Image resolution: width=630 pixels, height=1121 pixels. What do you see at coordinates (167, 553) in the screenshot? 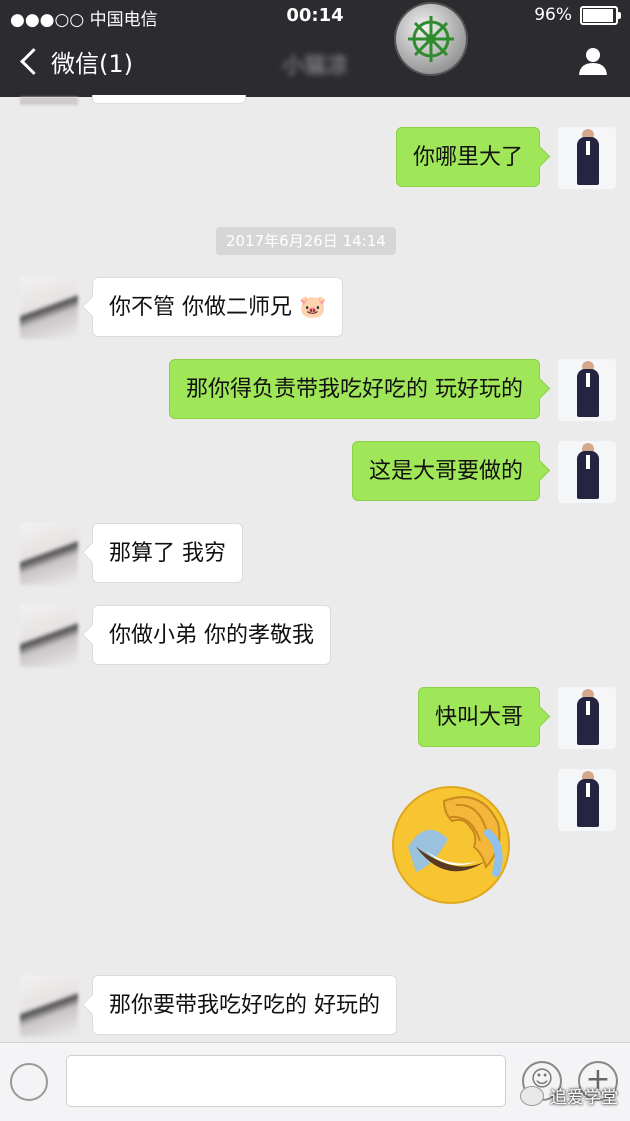
I see `message-bubble-received: 那算了 我穷` at bounding box center [167, 553].